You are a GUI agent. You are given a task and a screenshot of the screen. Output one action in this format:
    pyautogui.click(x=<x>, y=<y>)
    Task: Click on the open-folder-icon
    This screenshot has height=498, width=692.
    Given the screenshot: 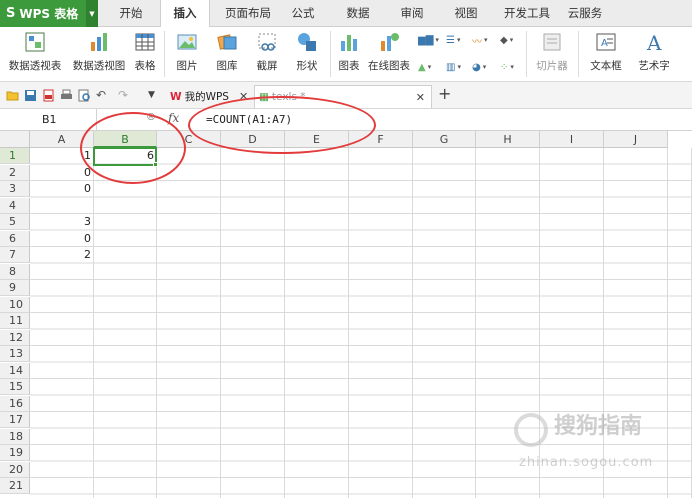 What is the action you would take?
    pyautogui.click(x=12, y=95)
    